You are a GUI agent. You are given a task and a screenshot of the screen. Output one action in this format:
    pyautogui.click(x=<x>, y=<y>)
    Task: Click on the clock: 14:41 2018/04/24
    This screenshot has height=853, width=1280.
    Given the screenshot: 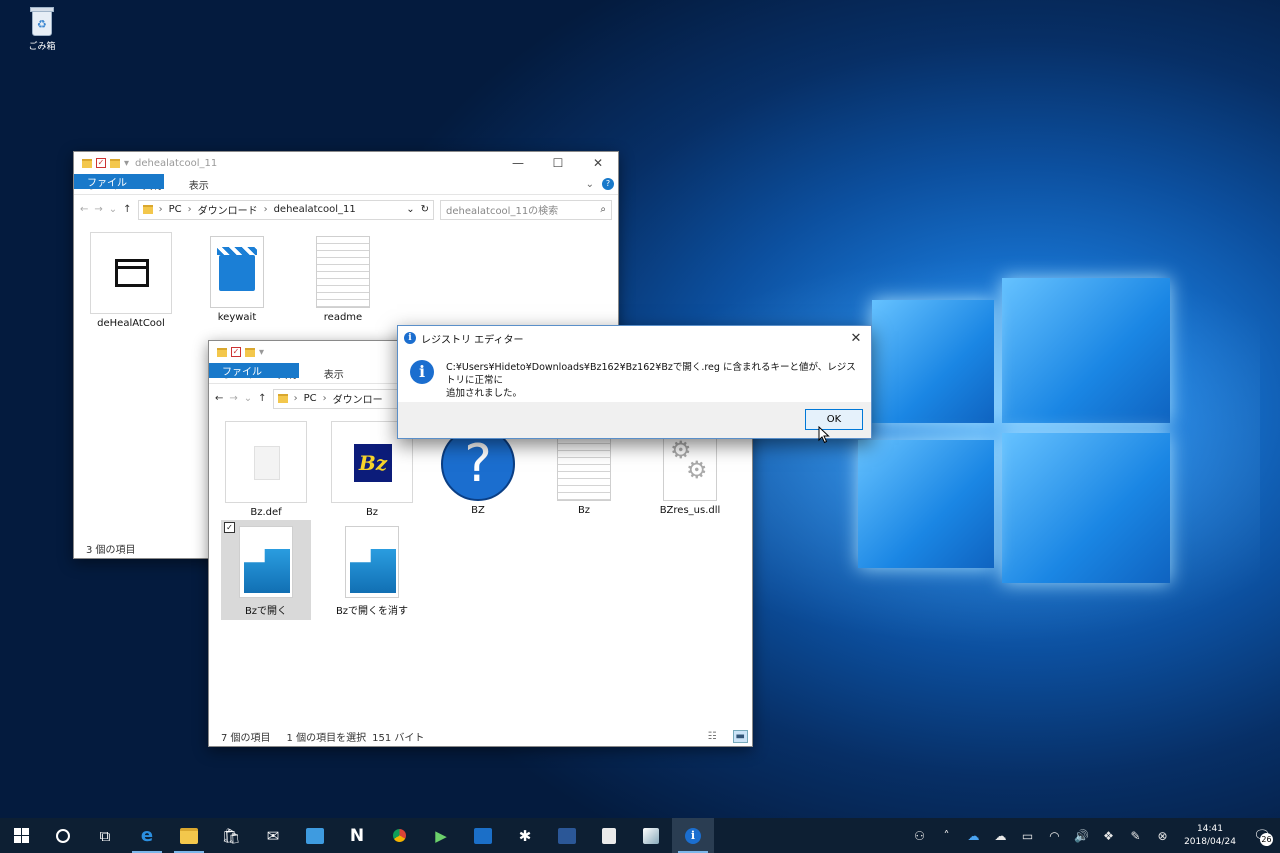 What is the action you would take?
    pyautogui.click(x=1210, y=836)
    